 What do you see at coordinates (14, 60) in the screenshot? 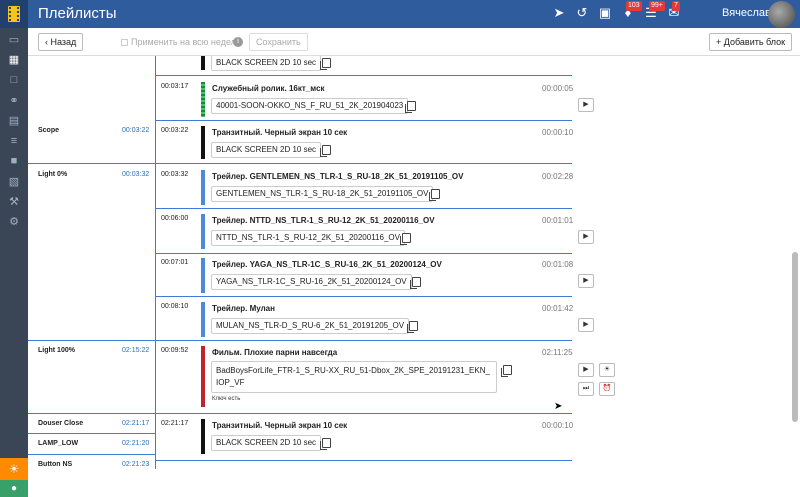
I see `playlist-icon: ▦` at bounding box center [14, 60].